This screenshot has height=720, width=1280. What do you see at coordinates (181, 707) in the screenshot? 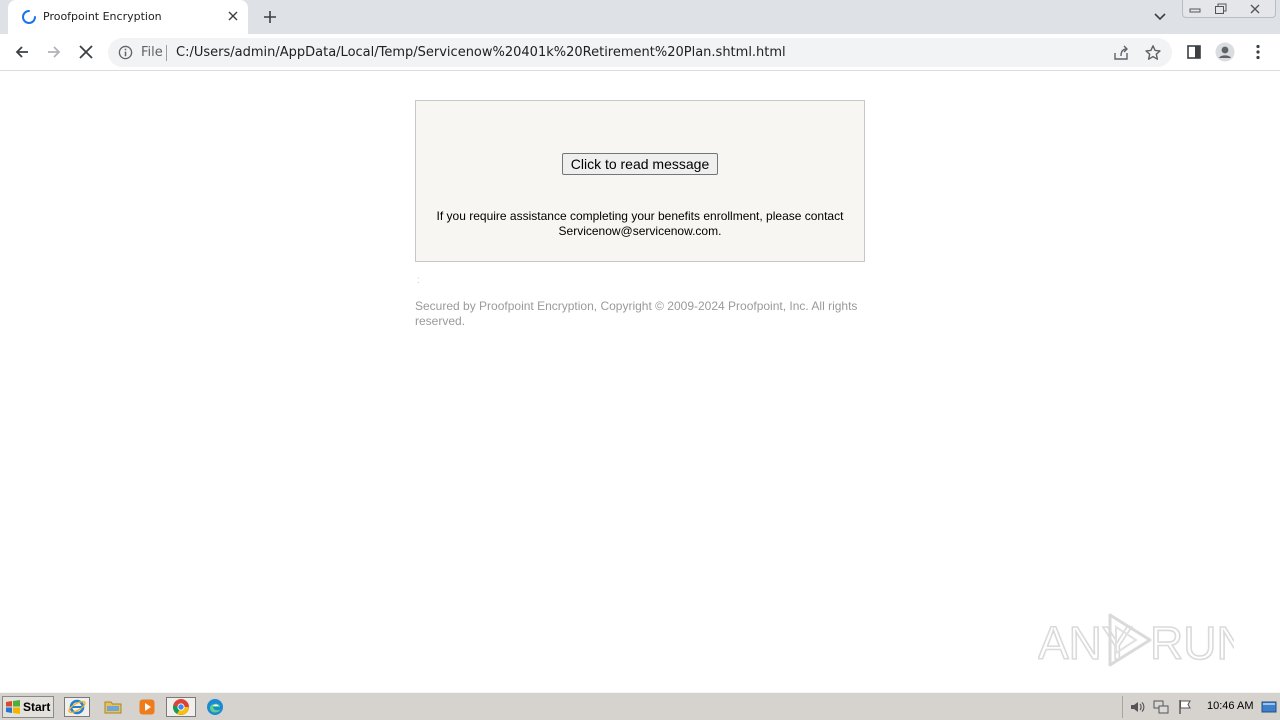
I see `chrome-icon` at bounding box center [181, 707].